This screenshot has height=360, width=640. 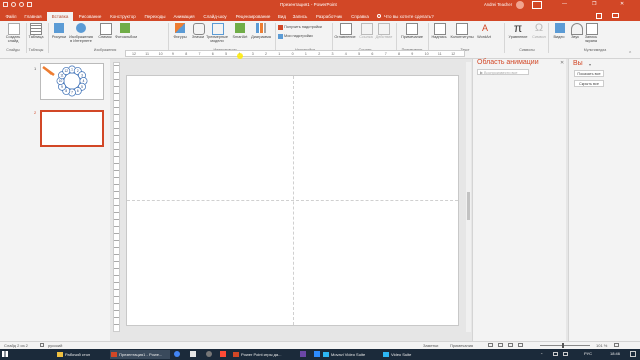 What do you see at coordinates (537, 5) in the screenshot?
I see `ribbon-display-options-icon` at bounding box center [537, 5].